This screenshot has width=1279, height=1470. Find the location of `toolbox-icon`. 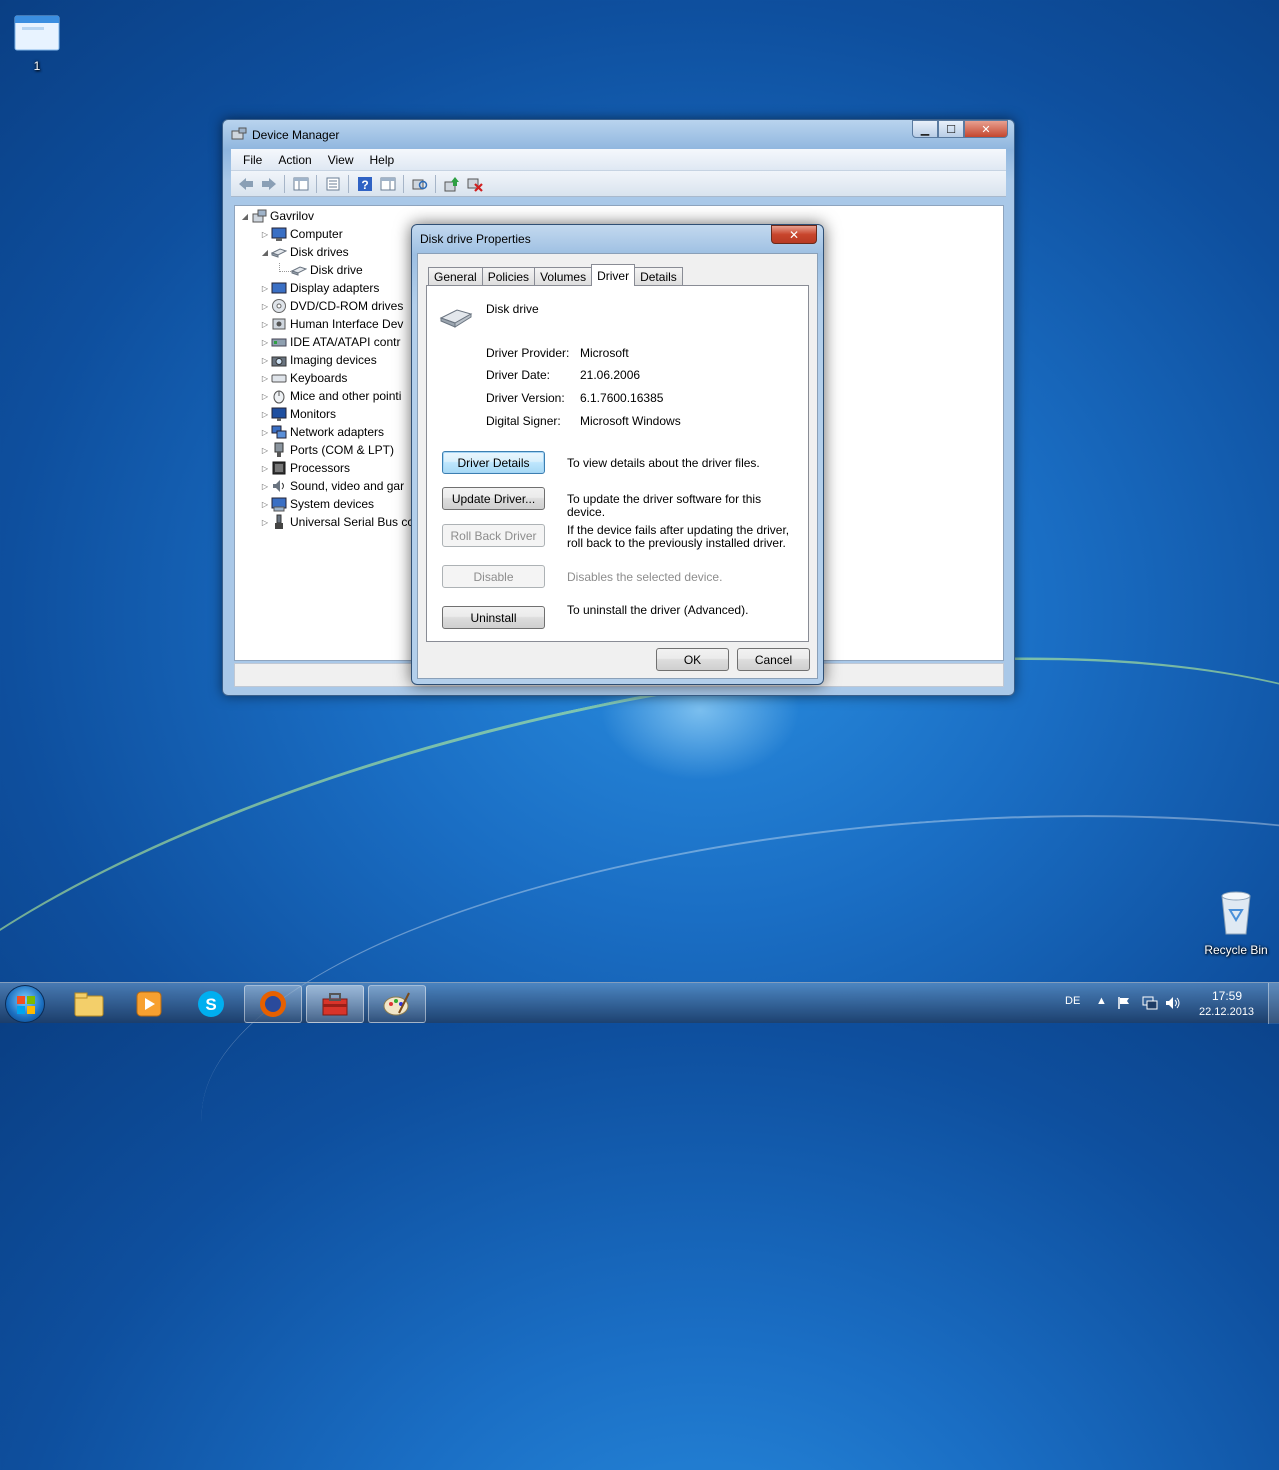

toolbox-icon is located at coordinates (335, 1004).